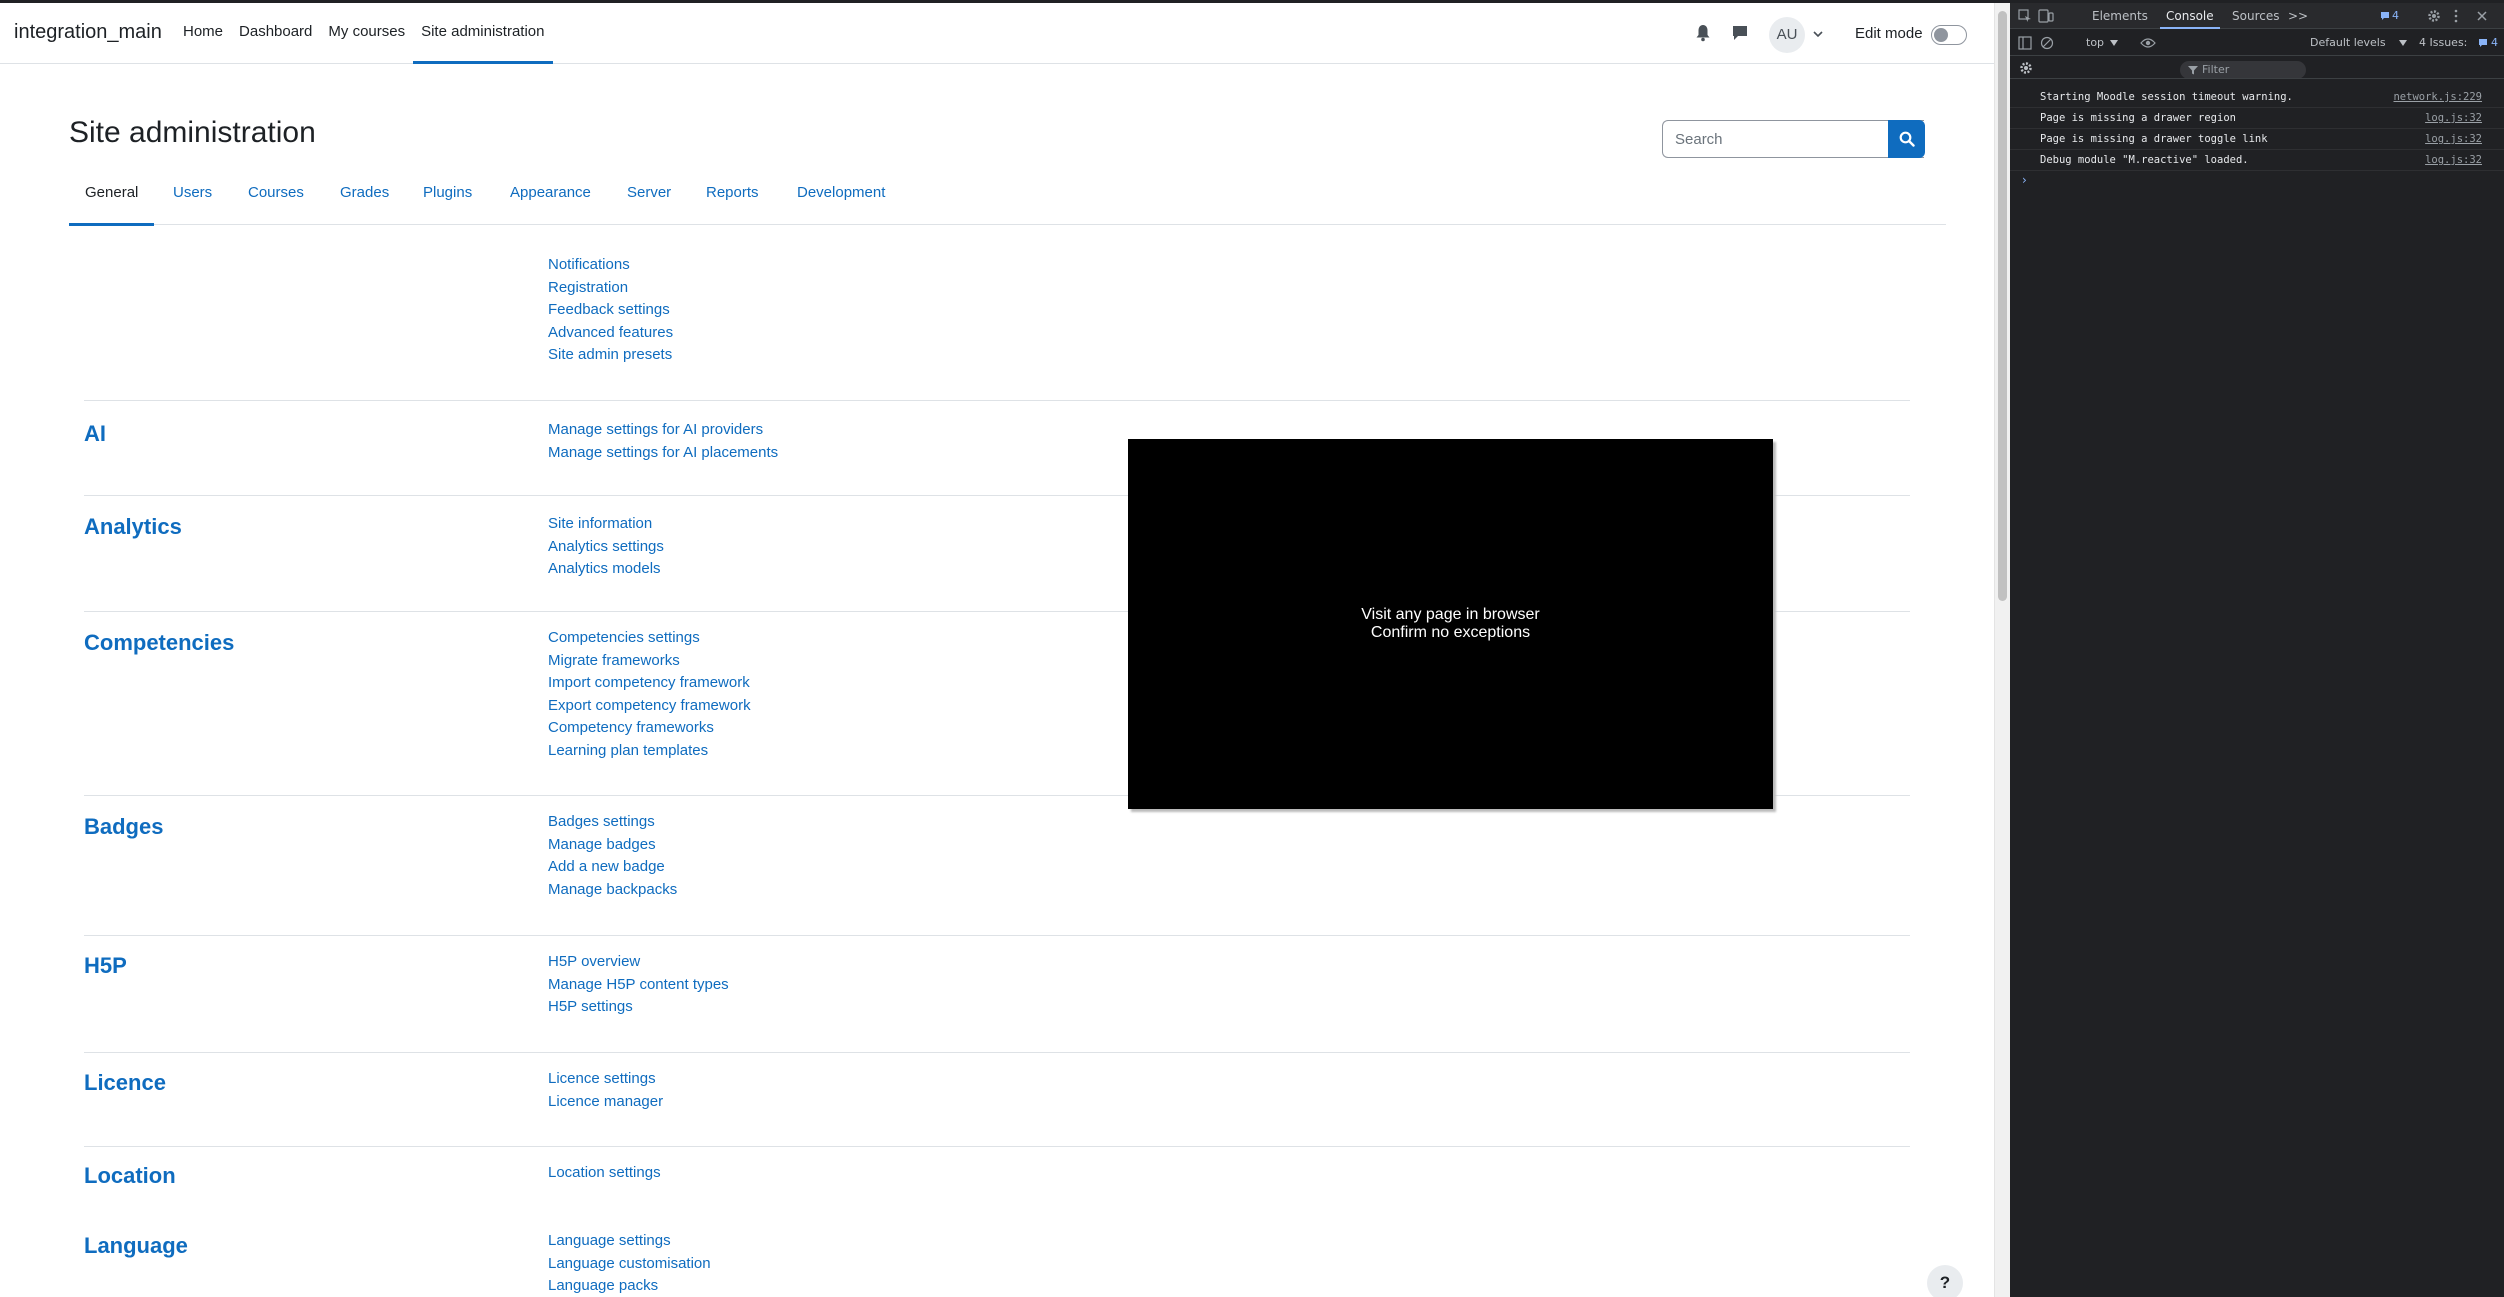  Describe the element at coordinates (610, 355) in the screenshot. I see `link-site-admin-presets: Site admin presets` at that location.